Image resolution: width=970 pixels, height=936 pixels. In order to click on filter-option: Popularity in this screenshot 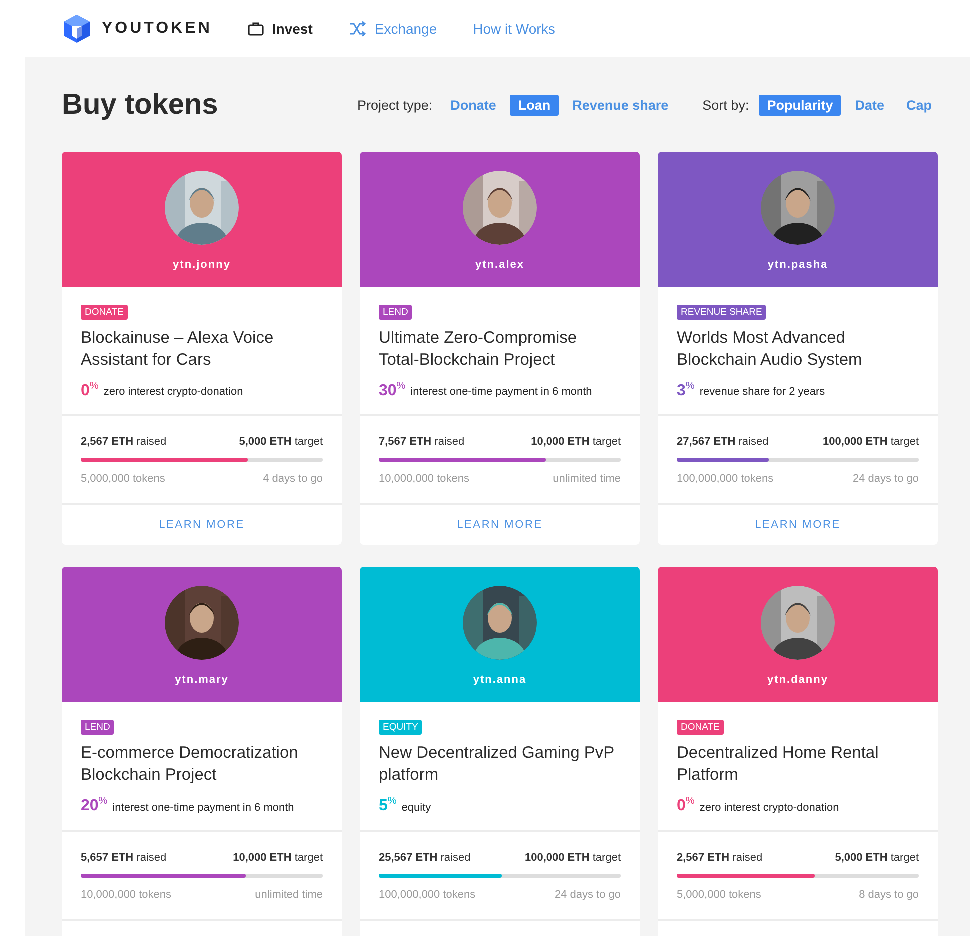, I will do `click(800, 105)`.